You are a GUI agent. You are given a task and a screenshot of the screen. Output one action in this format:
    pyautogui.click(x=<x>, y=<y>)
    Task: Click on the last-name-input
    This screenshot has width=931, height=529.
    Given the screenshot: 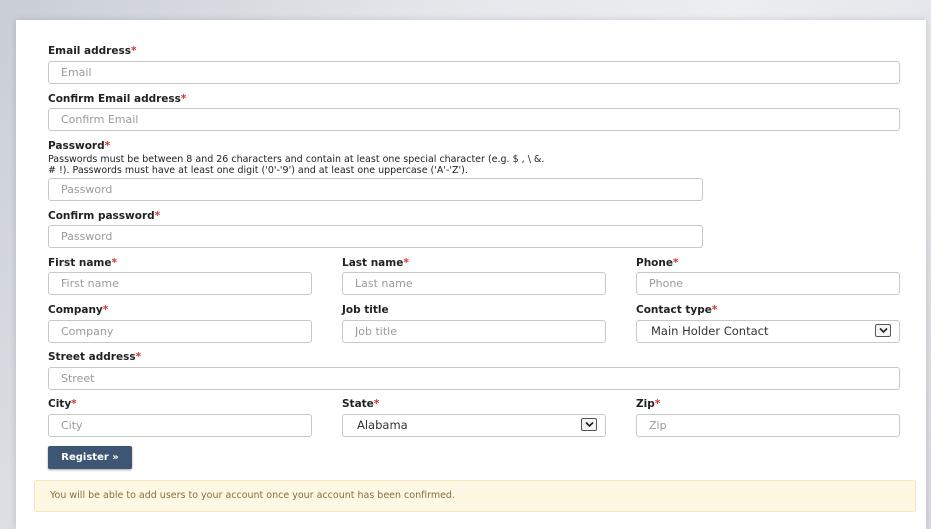 What is the action you would take?
    pyautogui.click(x=474, y=283)
    